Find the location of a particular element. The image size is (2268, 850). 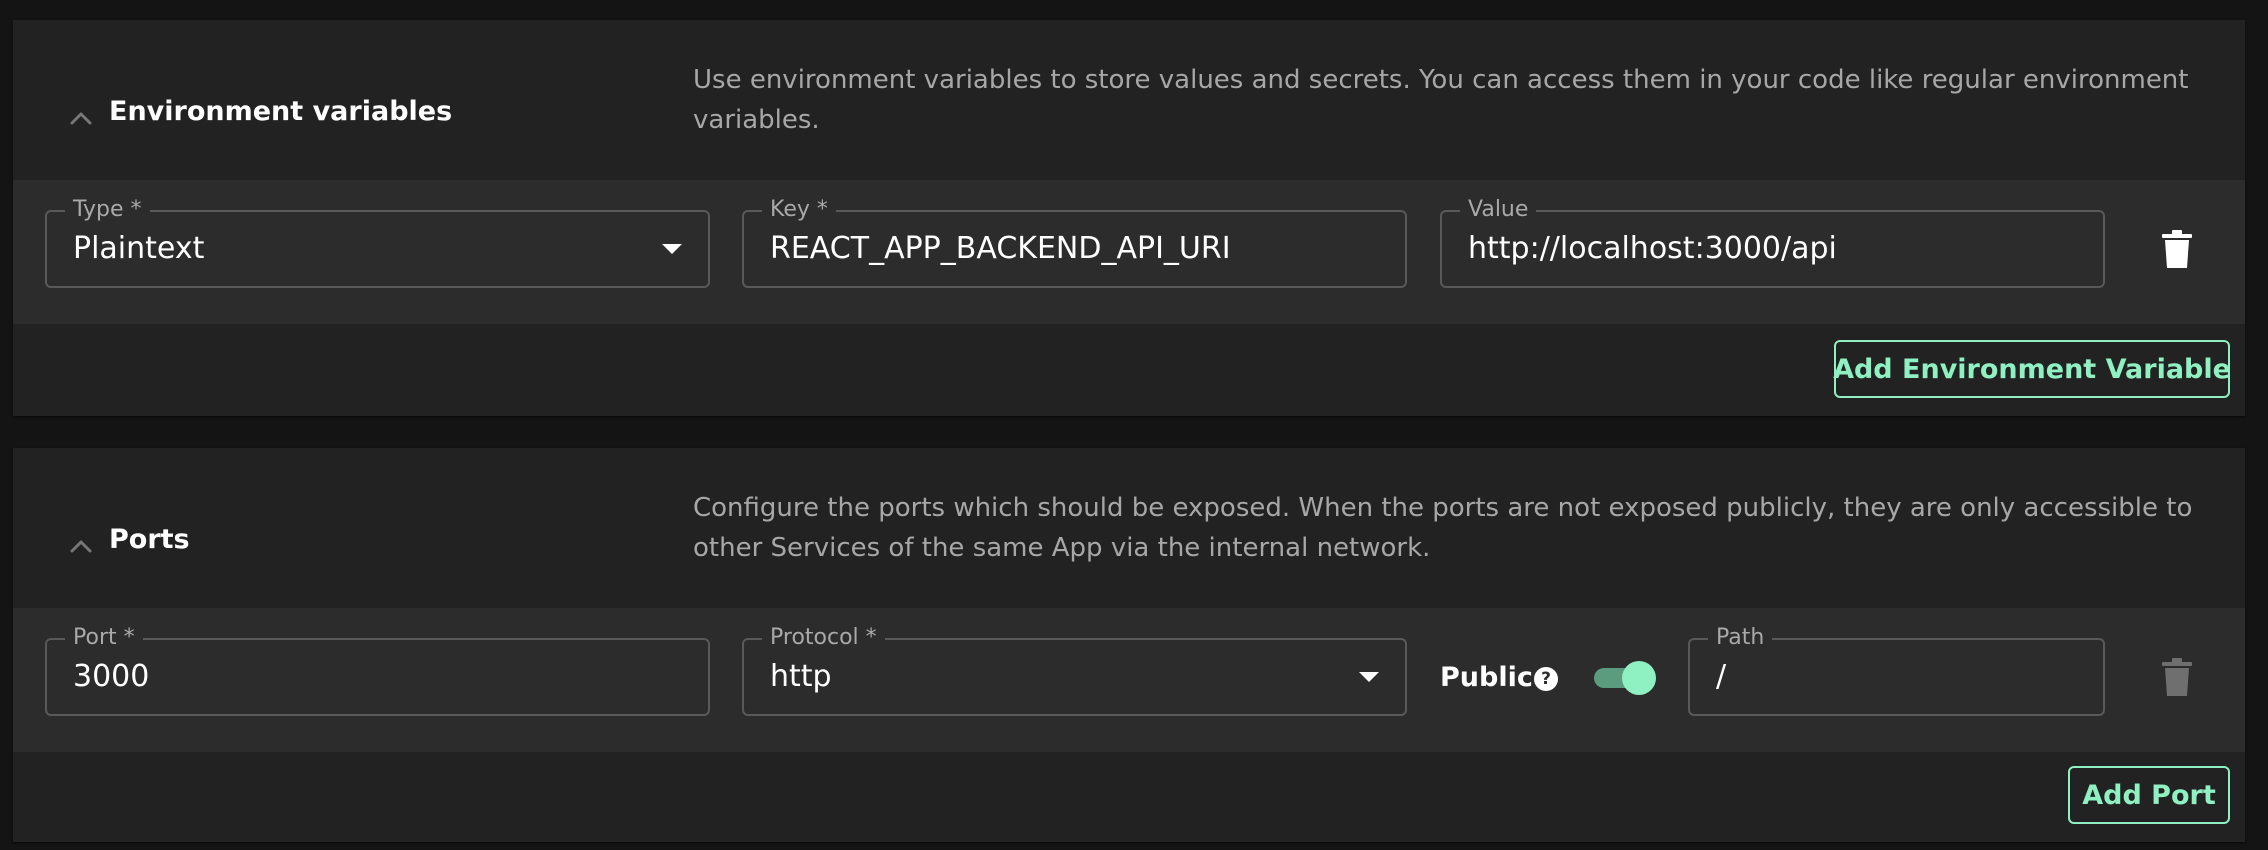

port-input: Port * 3000 is located at coordinates (377, 669).